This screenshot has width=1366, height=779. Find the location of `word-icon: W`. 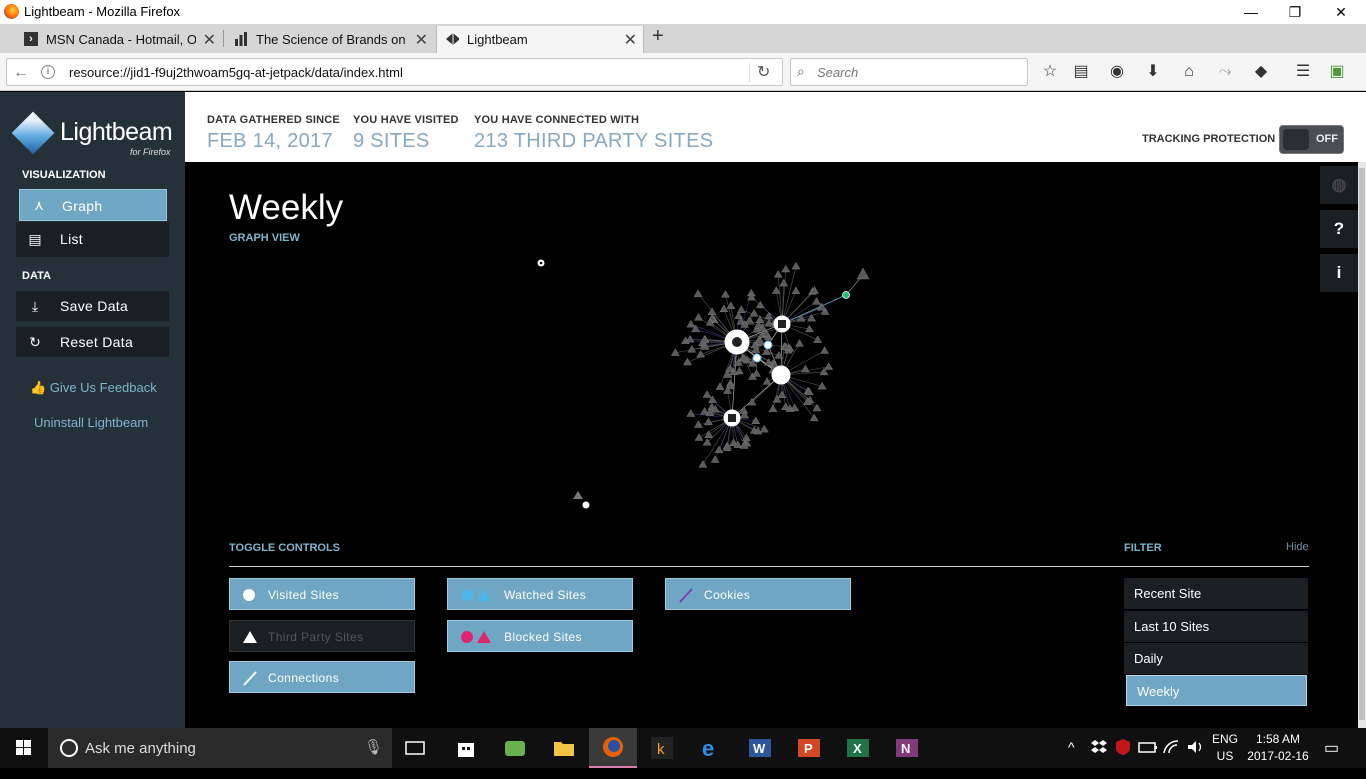

word-icon: W is located at coordinates (760, 748).